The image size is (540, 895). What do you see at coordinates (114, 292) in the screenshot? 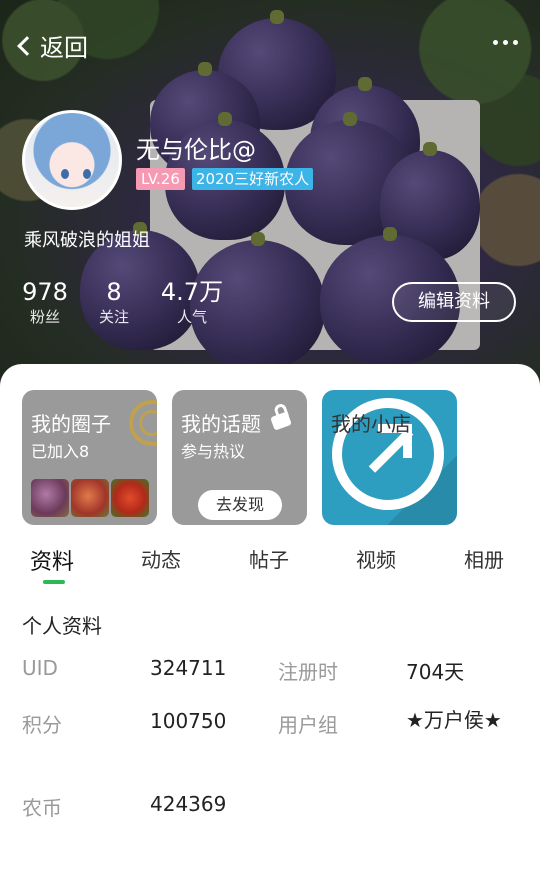
I see `stat-value: 8` at bounding box center [114, 292].